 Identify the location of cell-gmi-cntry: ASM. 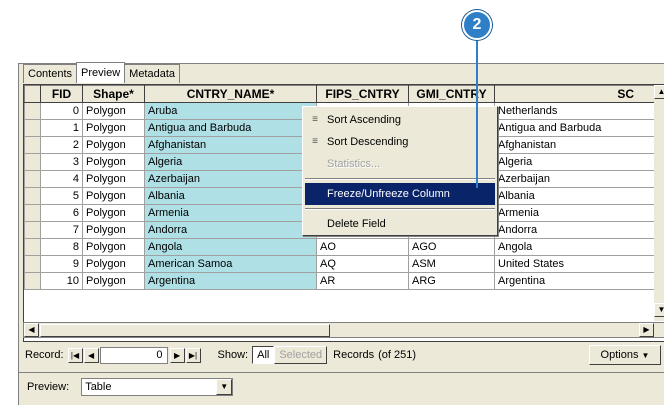
(451, 264).